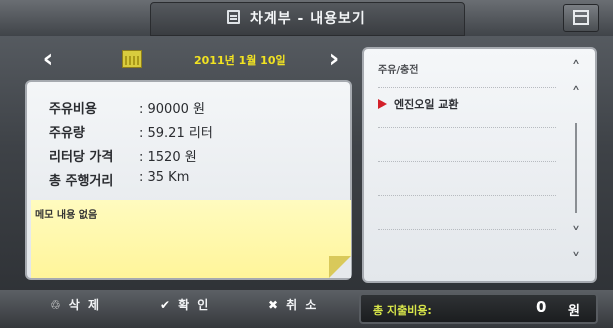 The image size is (613, 328). I want to click on scroll-up-button: ˄, so click(576, 95).